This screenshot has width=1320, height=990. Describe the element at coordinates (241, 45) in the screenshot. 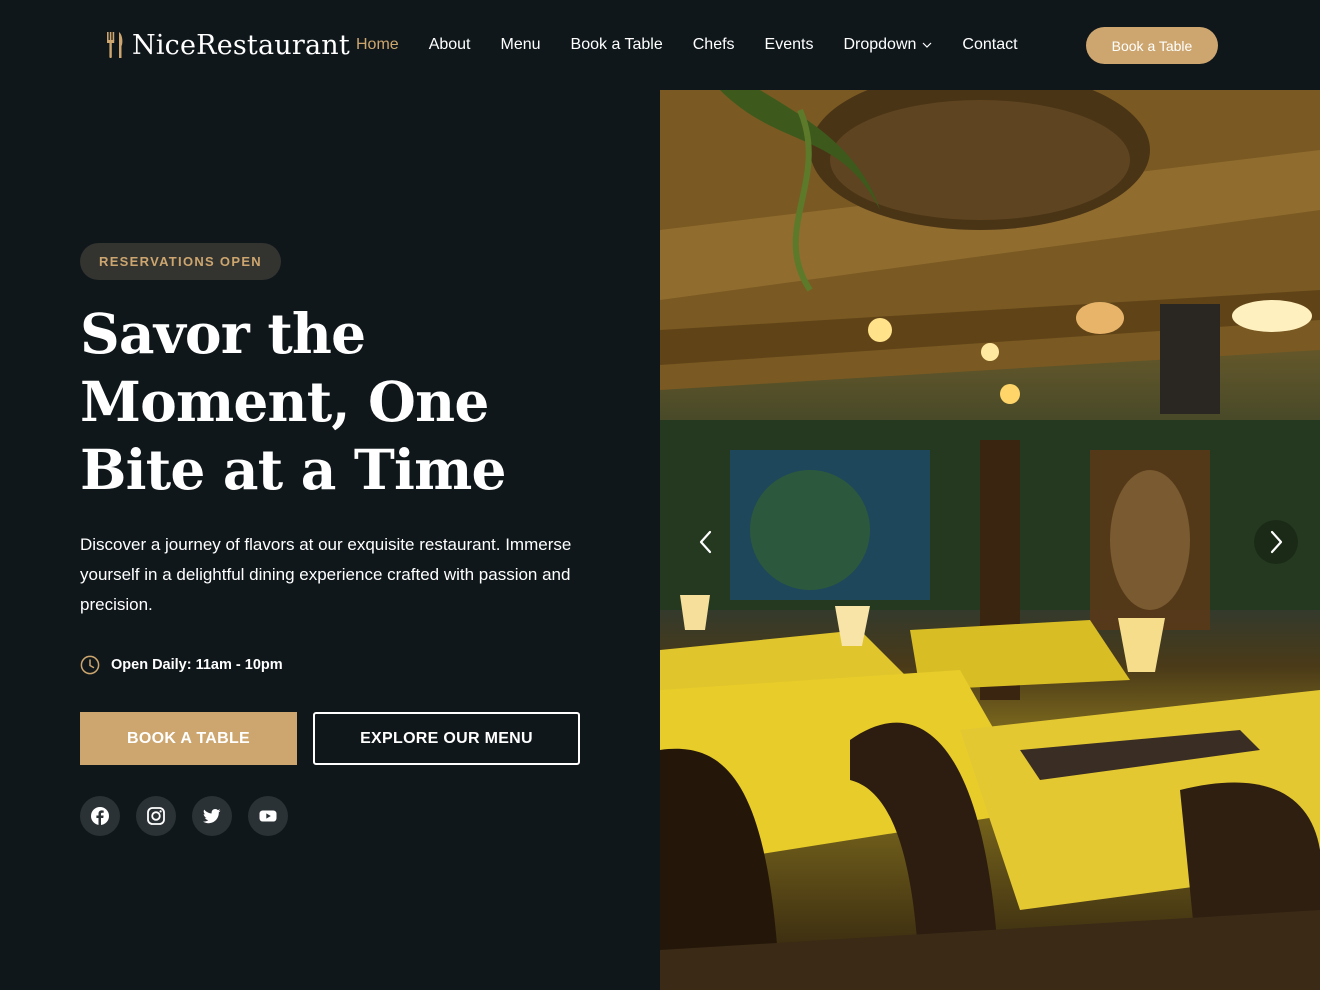

I see `brand-name: NiceRestaurant` at that location.